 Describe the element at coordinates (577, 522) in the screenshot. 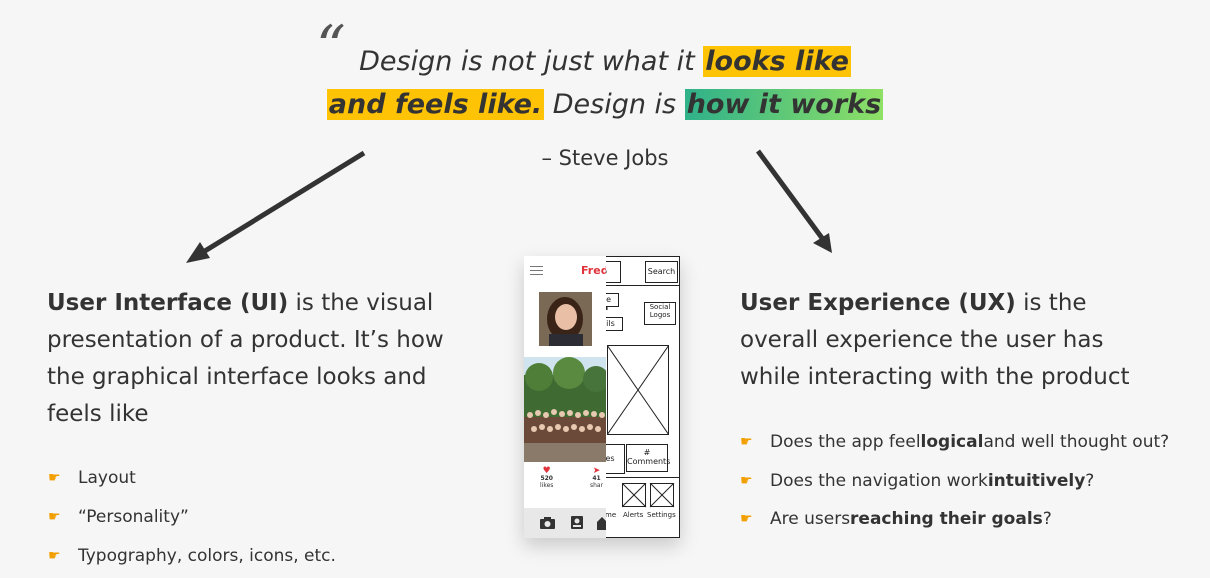

I see `contact-icon` at that location.